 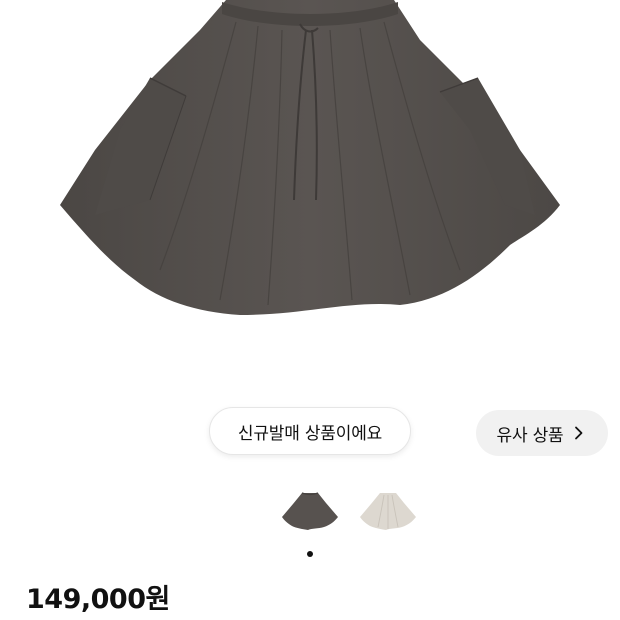 I want to click on similar-products-button: 유사 상품, so click(x=542, y=433).